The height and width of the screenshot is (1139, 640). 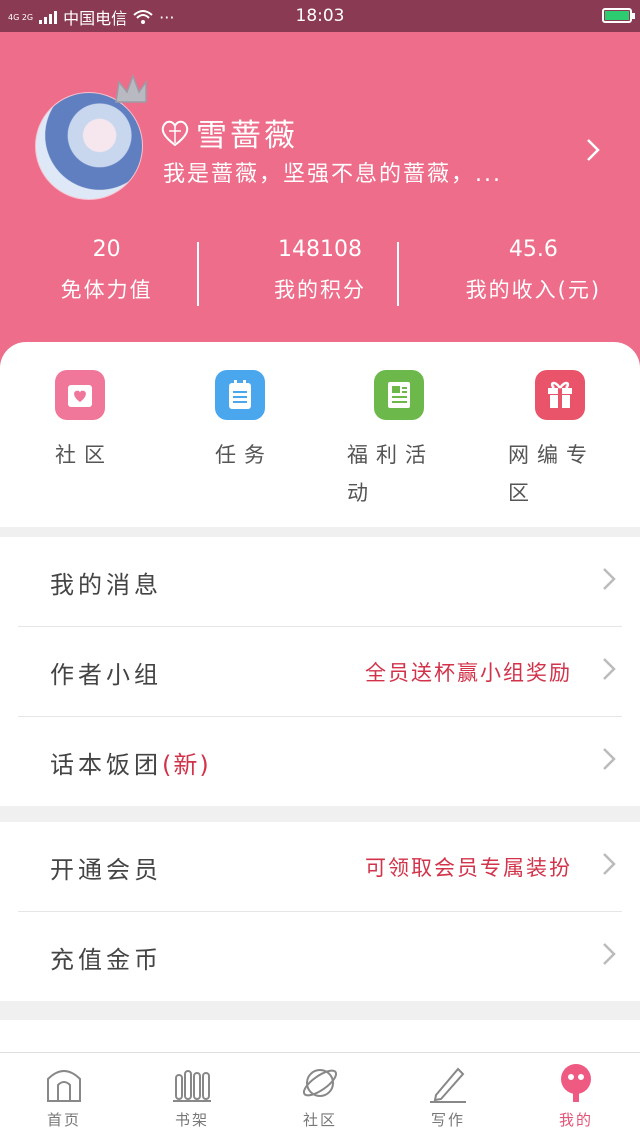 What do you see at coordinates (192, 1086) in the screenshot?
I see `bookshelf-icon` at bounding box center [192, 1086].